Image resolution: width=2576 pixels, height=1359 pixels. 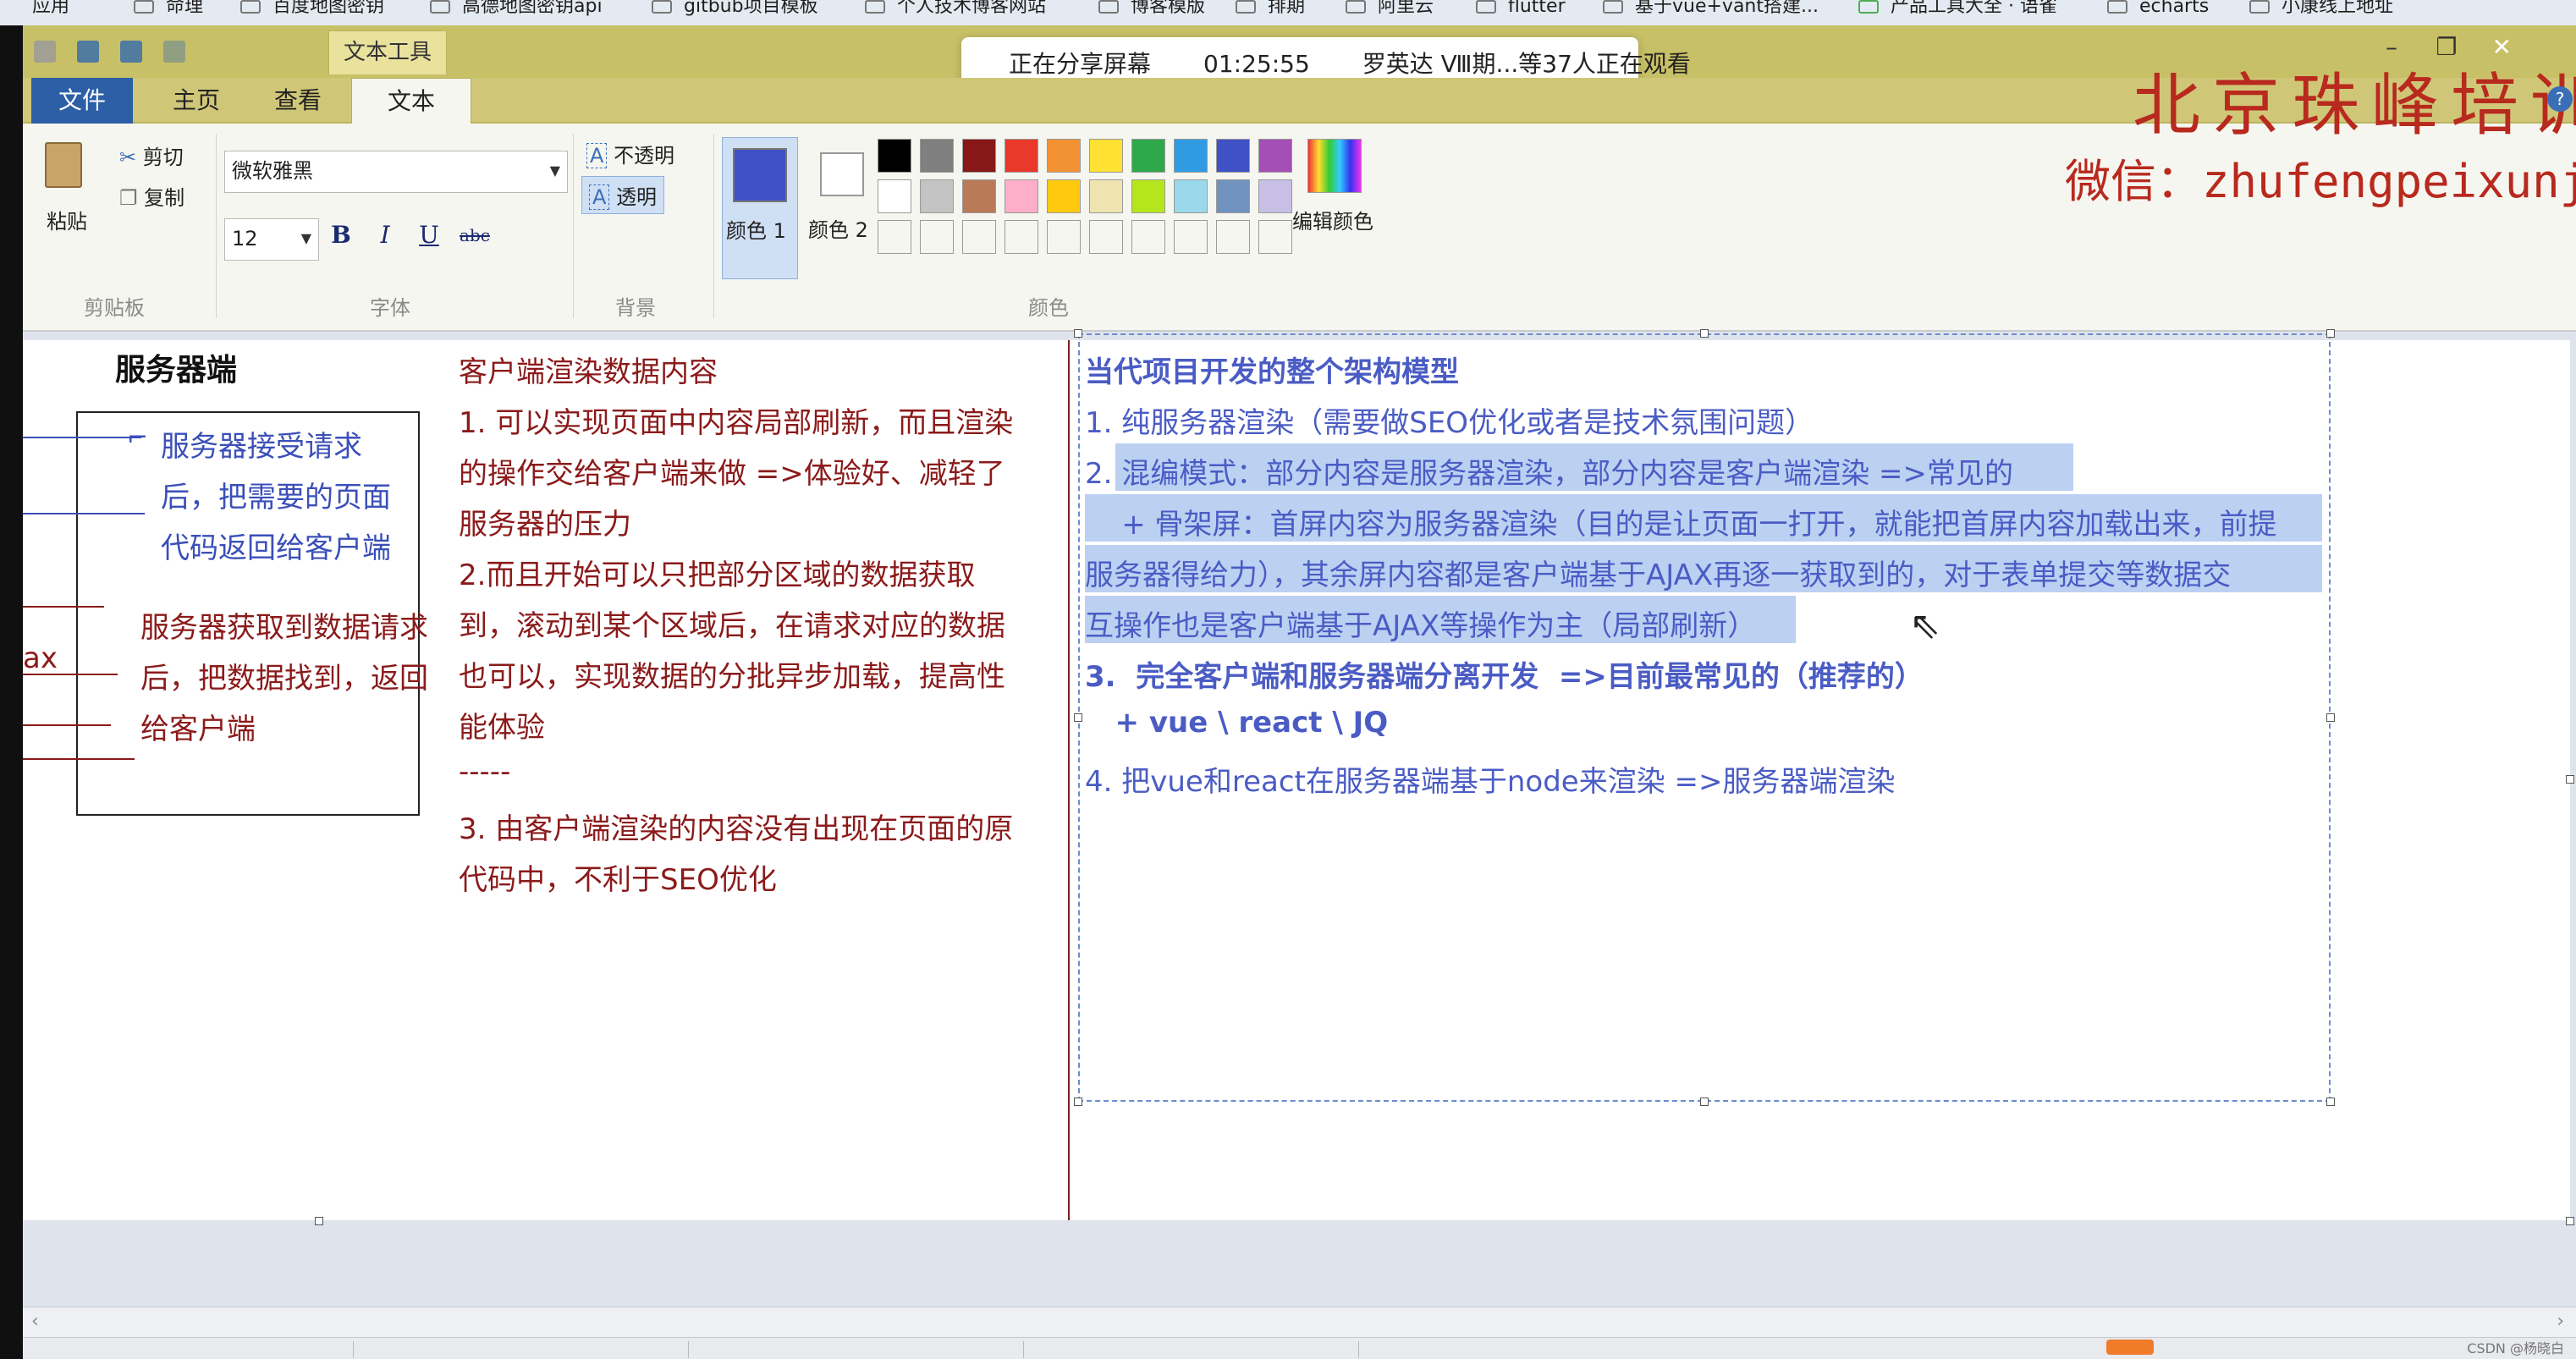 I want to click on strikethrough-button: abc, so click(x=475, y=235).